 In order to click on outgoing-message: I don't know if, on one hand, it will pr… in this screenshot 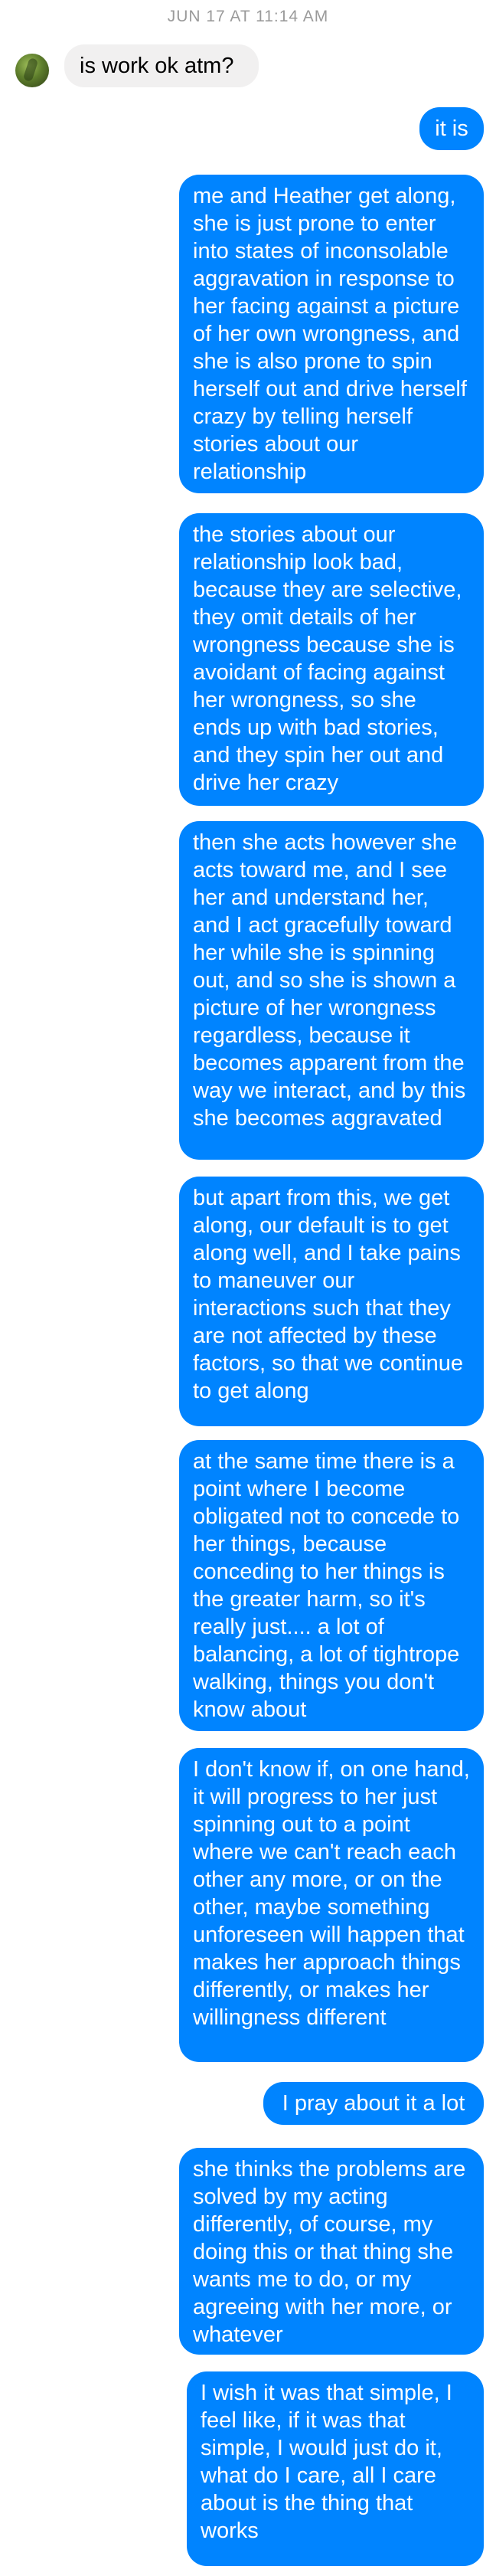, I will do `click(331, 1905)`.